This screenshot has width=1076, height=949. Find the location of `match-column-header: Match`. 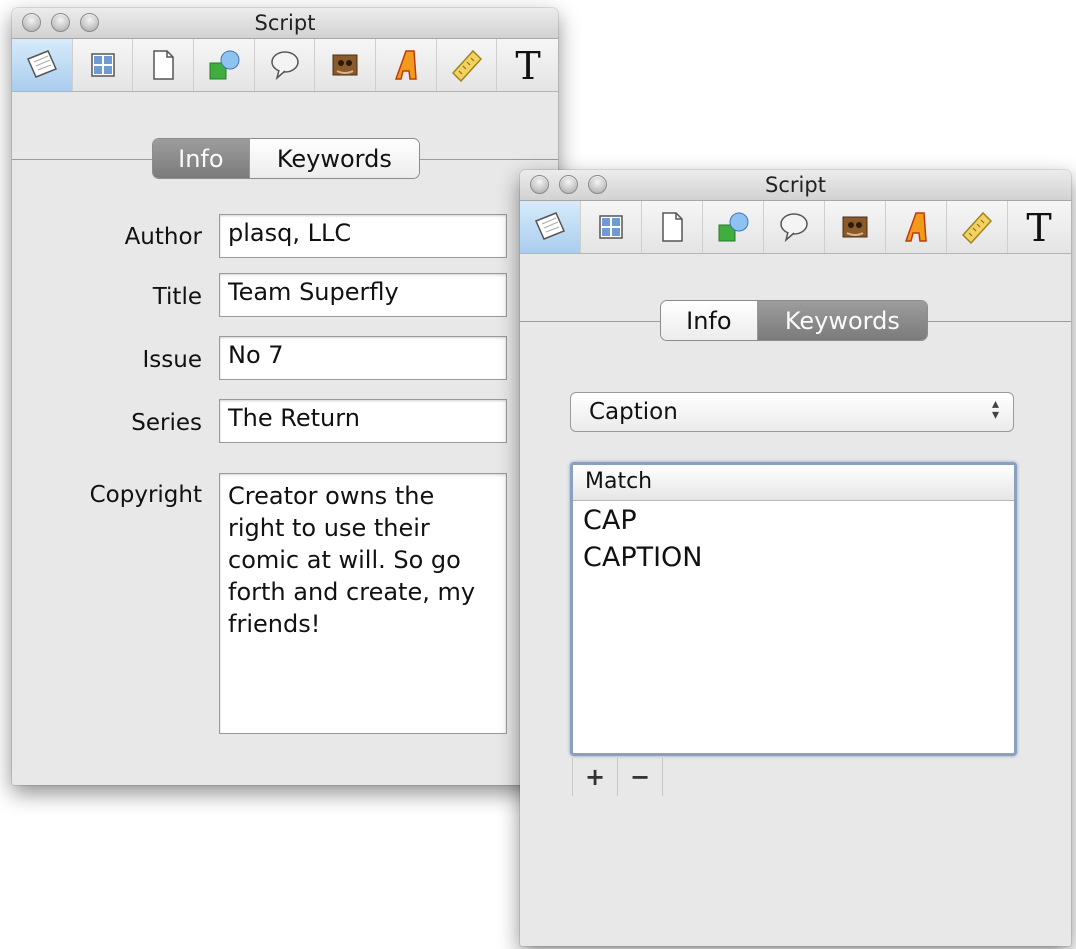

match-column-header: Match is located at coordinates (793, 483).